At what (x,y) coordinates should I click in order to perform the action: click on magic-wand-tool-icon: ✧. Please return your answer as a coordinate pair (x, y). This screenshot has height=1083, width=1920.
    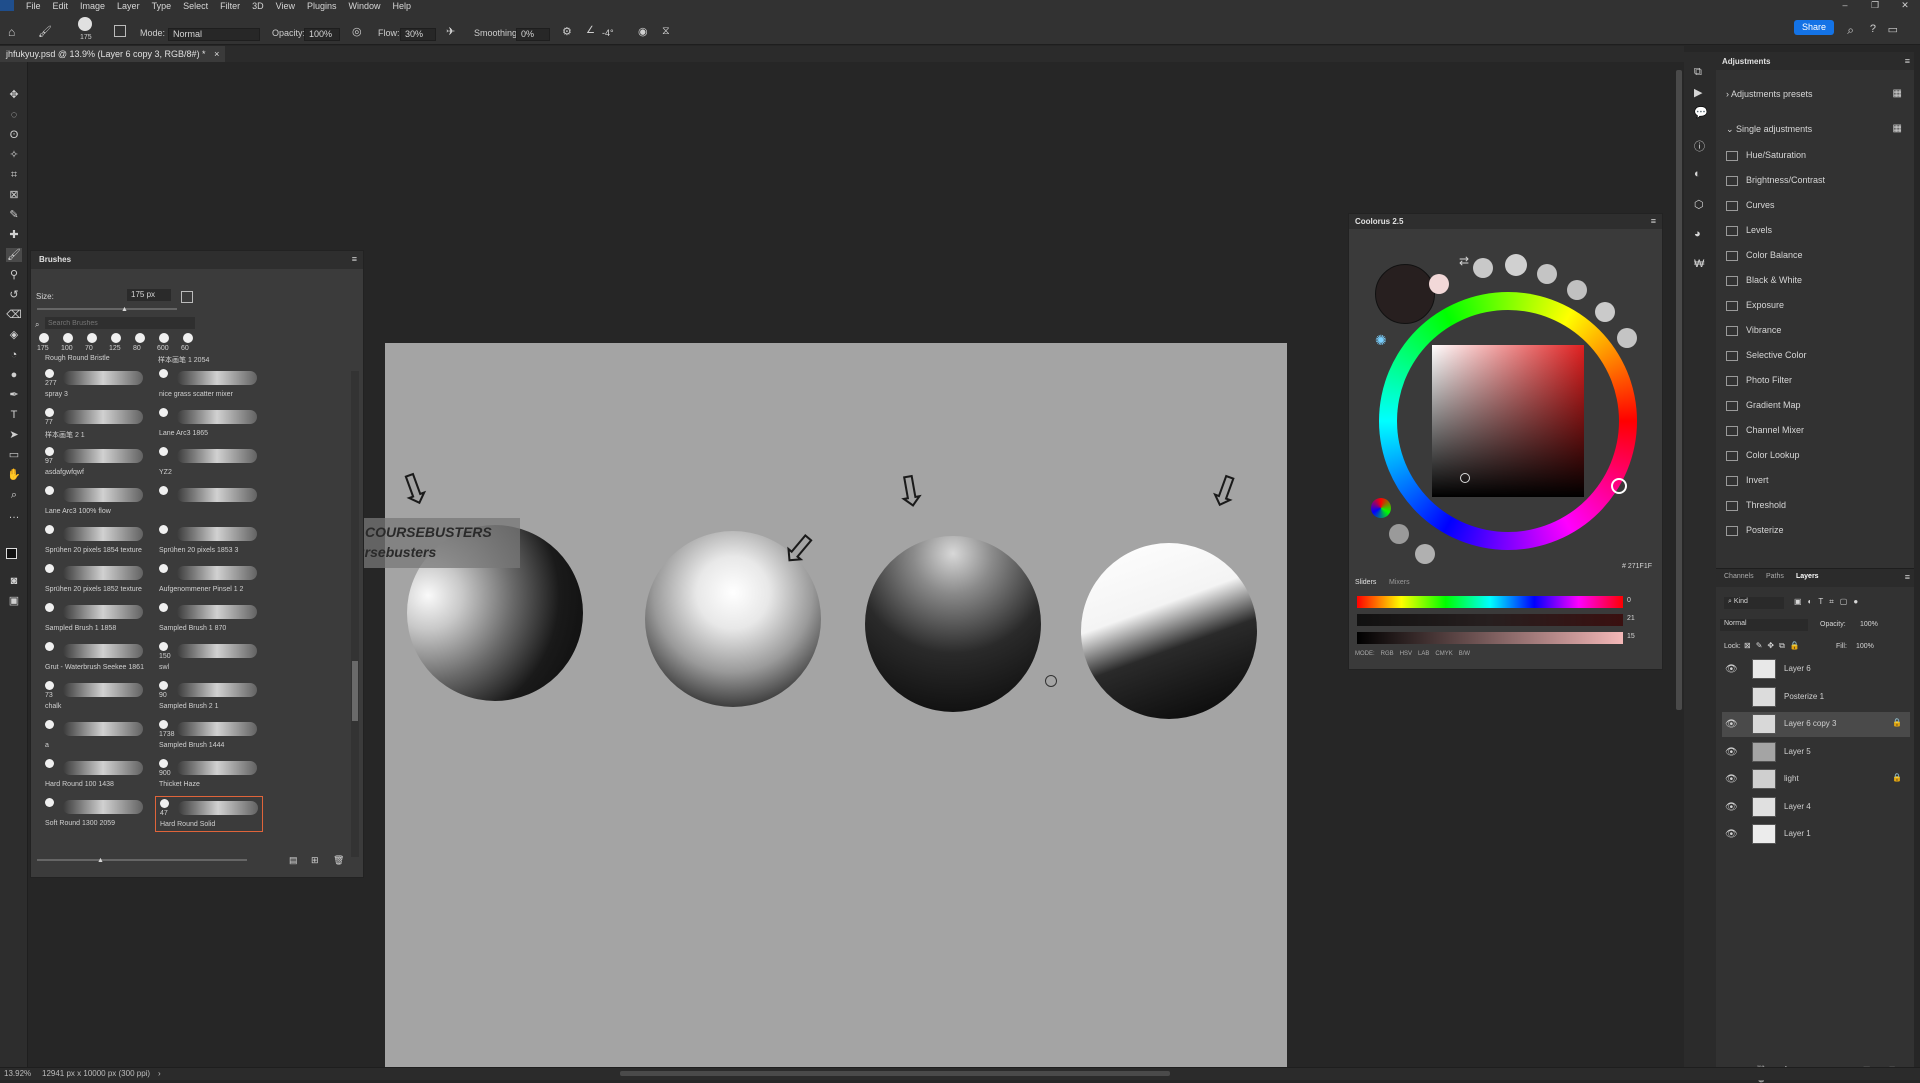
    Looking at the image, I should click on (14, 155).